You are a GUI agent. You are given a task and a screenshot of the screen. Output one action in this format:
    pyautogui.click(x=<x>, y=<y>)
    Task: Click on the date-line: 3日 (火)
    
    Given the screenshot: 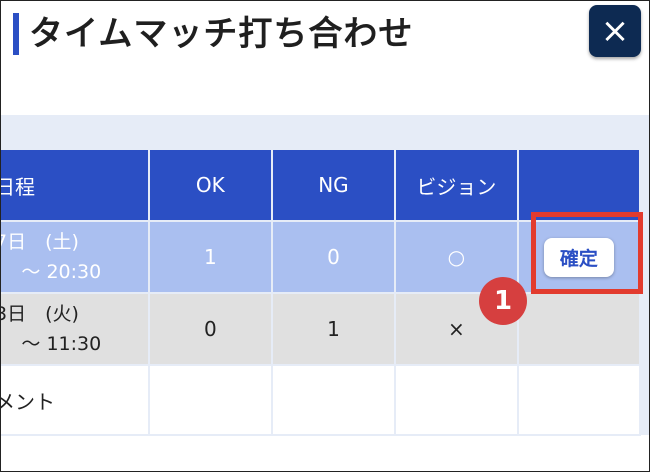 What is the action you would take?
    pyautogui.click(x=39, y=314)
    